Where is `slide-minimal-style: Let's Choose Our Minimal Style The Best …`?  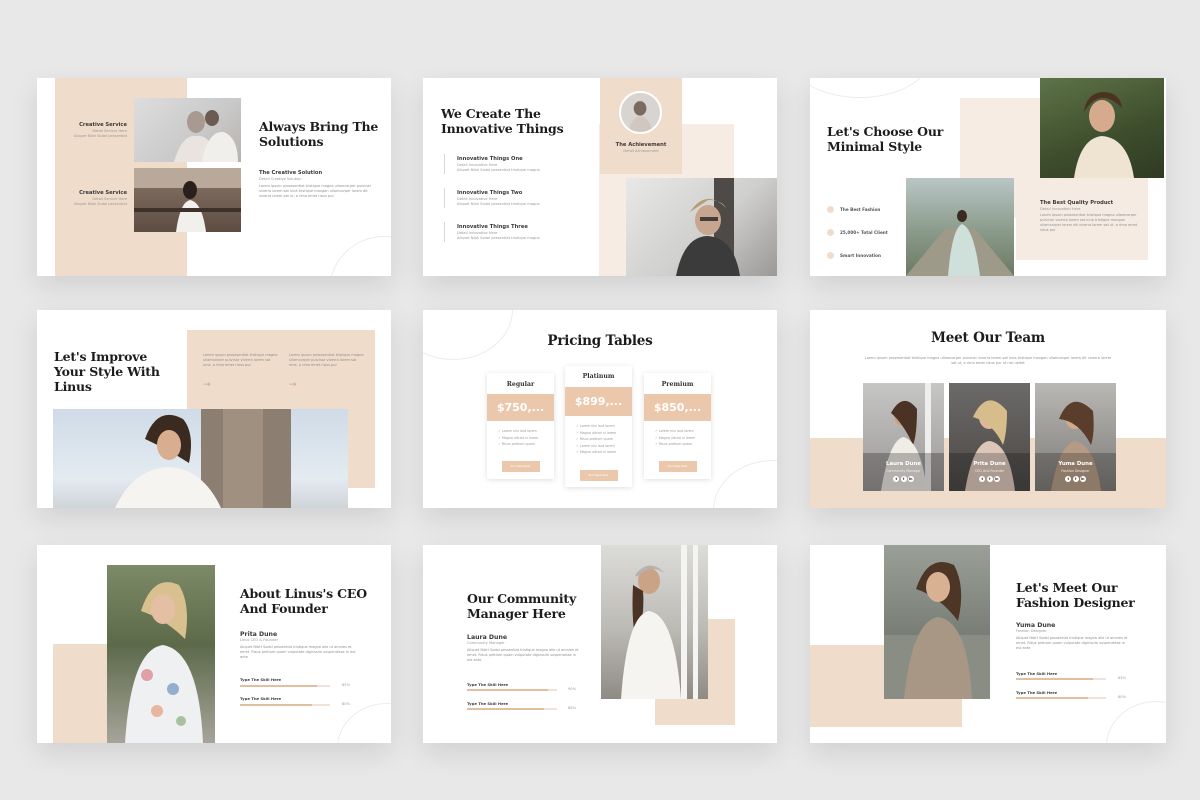 slide-minimal-style: Let's Choose Our Minimal Style The Best … is located at coordinates (988, 177).